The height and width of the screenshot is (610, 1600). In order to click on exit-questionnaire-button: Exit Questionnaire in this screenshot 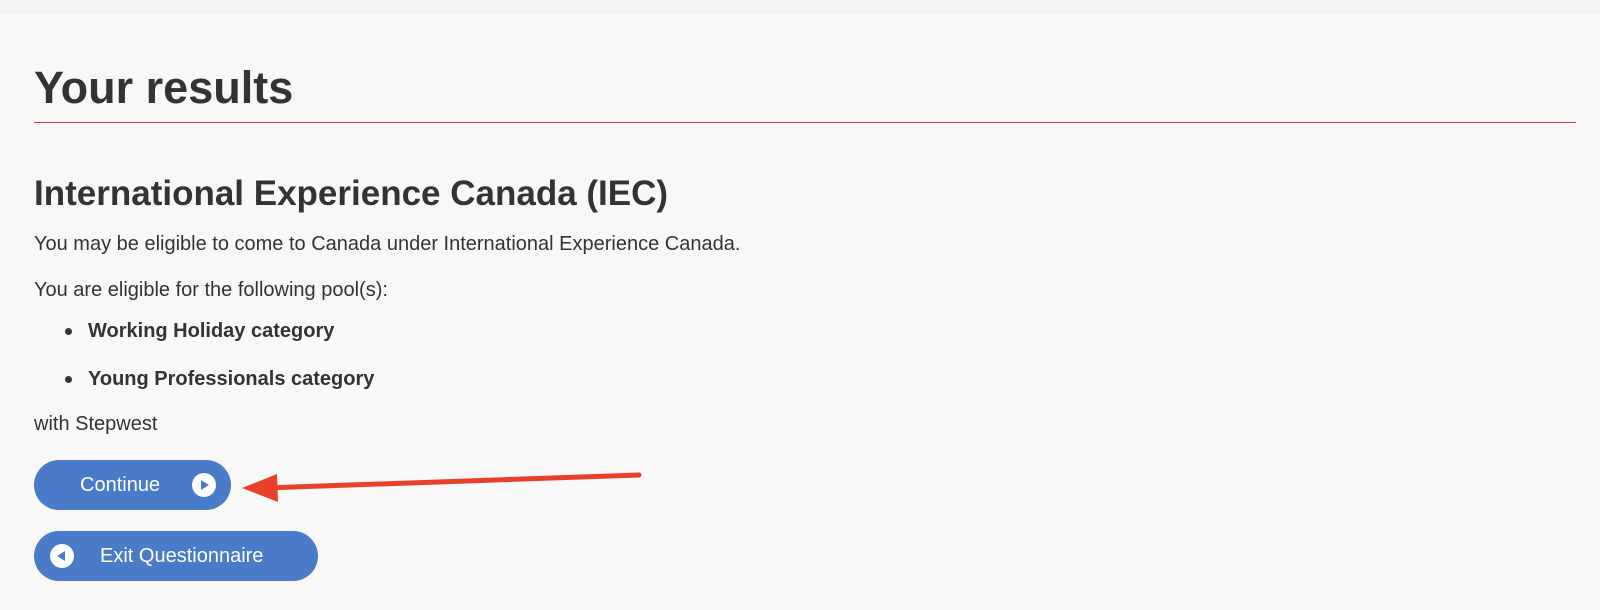, I will do `click(176, 556)`.